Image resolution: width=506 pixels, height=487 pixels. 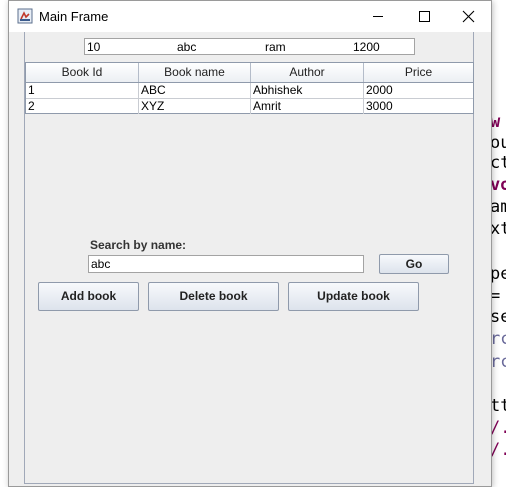 I want to click on update-book-button: Update book, so click(x=353, y=296).